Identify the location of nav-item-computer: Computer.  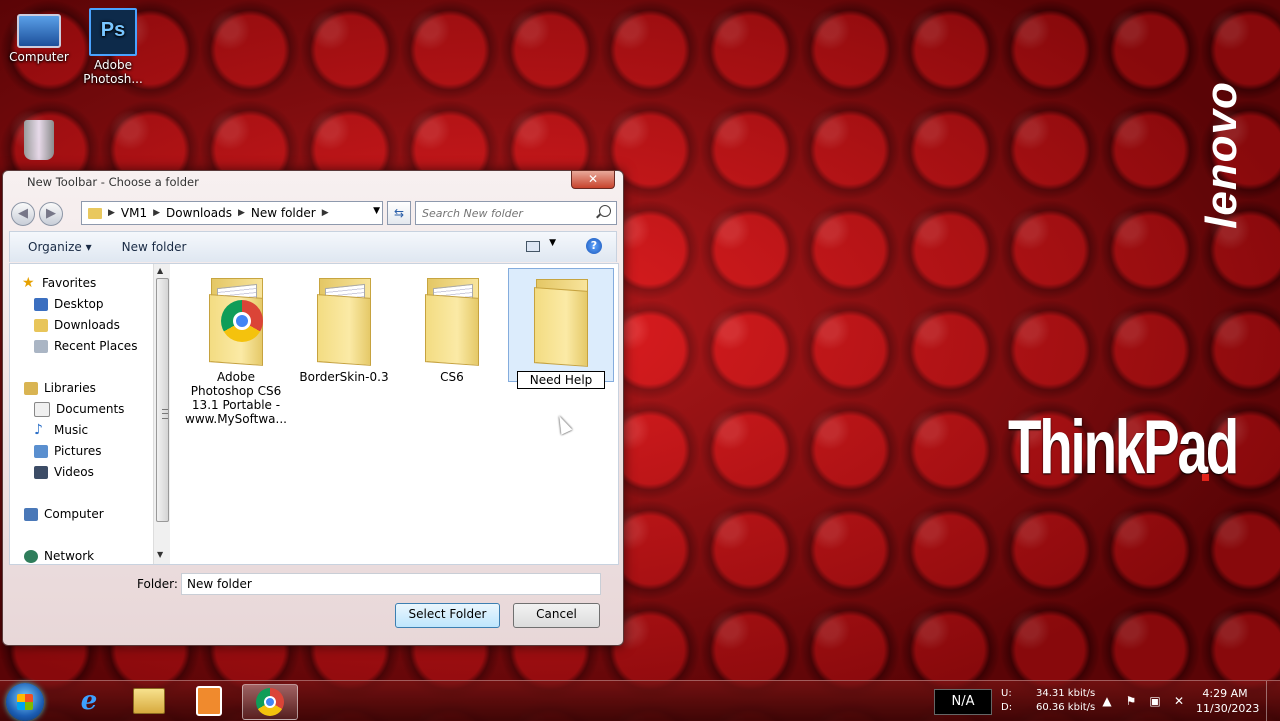
(64, 514).